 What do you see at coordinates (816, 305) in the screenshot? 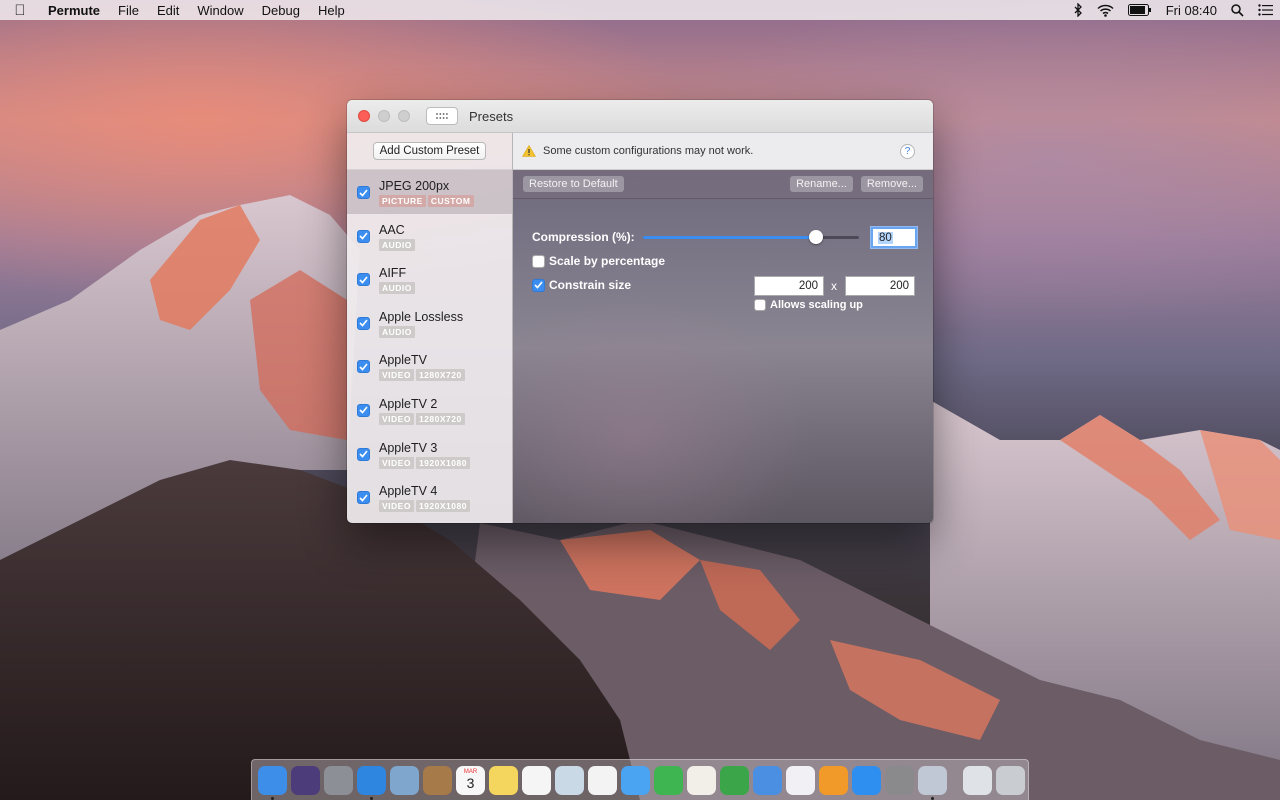
I see `allows-scaling-up-label: Allows scaling up` at bounding box center [816, 305].